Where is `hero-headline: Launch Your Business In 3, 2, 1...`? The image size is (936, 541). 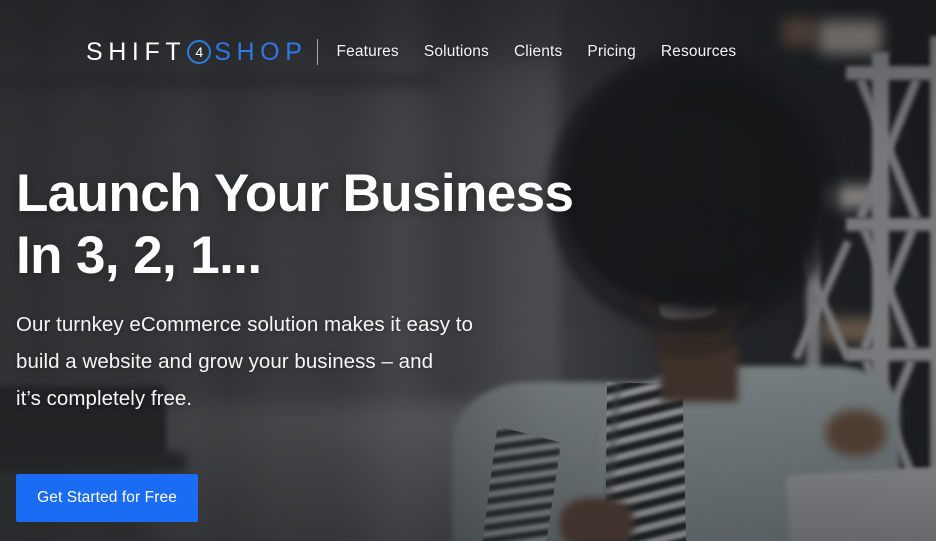 hero-headline: Launch Your Business In 3, 2, 1... is located at coordinates (295, 225).